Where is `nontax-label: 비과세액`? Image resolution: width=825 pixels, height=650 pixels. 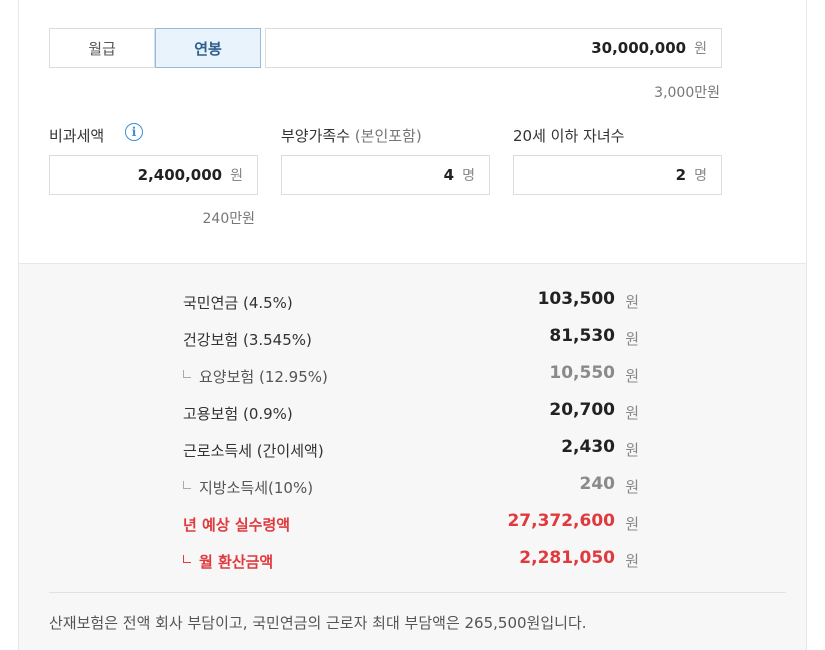
nontax-label: 비과세액 is located at coordinates (77, 136).